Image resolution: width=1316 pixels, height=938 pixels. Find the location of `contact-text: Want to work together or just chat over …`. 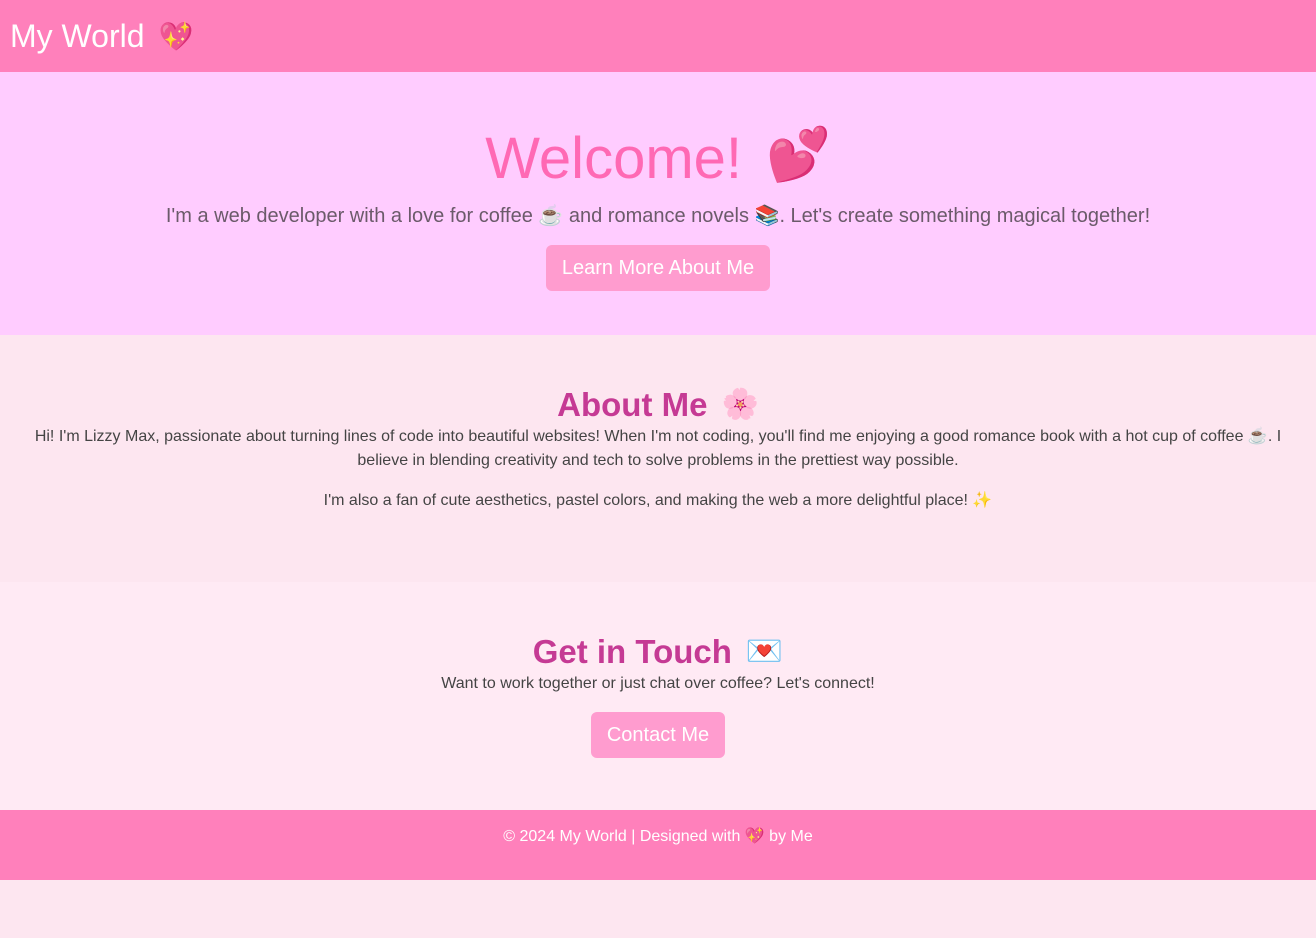

contact-text: Want to work together or just chat over … is located at coordinates (658, 683).